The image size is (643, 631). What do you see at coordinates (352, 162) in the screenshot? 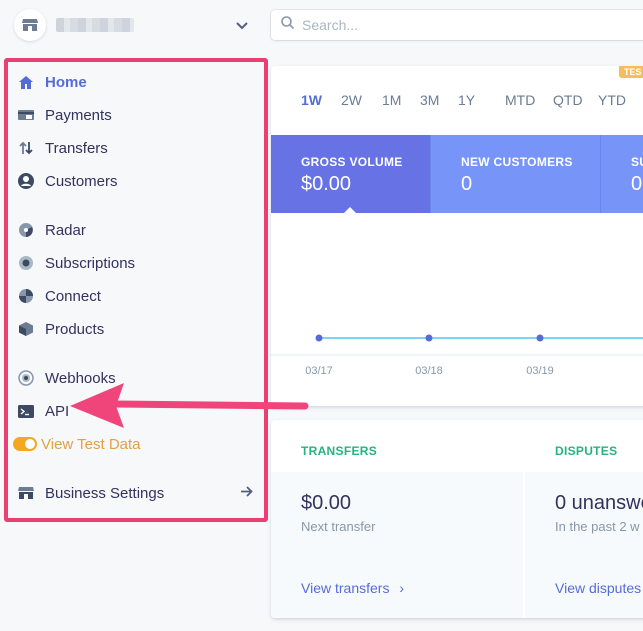
I see `metric-label: GROSS VOLUME` at bounding box center [352, 162].